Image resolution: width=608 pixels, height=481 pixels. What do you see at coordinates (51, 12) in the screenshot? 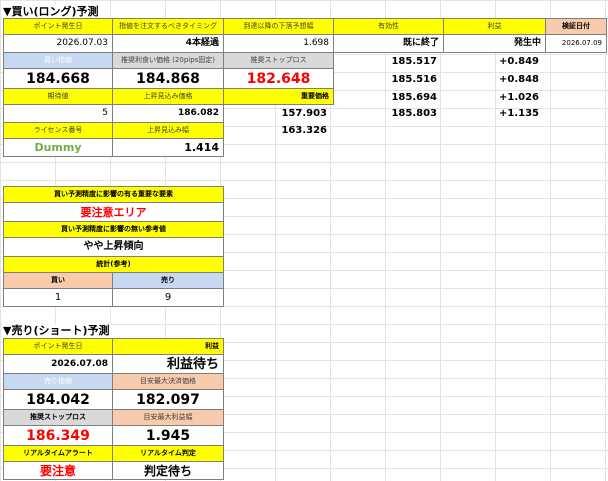
I see `long-section-title: ▼買い(ロング)予測` at bounding box center [51, 12].